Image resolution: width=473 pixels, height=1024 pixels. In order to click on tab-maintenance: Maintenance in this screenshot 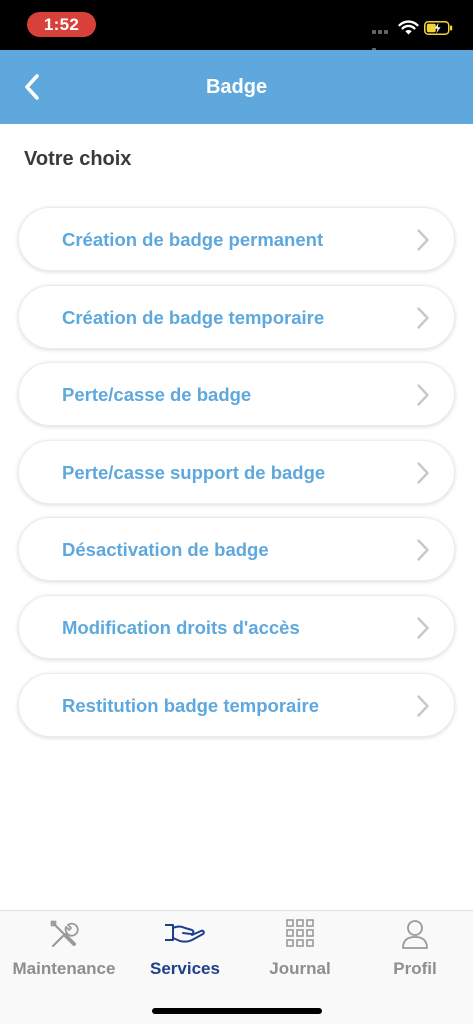, I will do `click(64, 951)`.